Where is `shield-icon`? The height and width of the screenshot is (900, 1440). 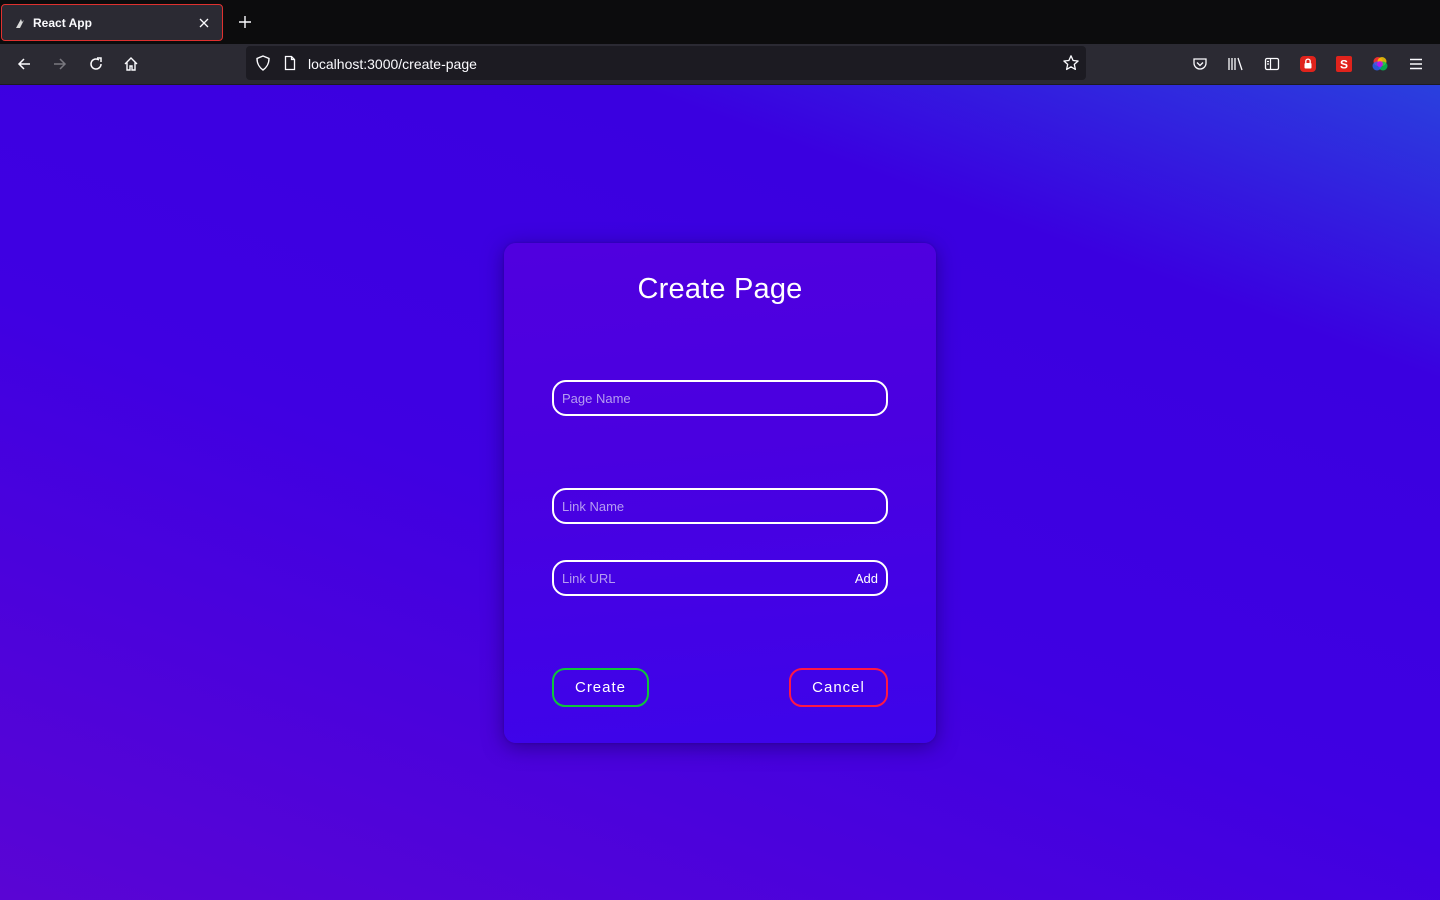
shield-icon is located at coordinates (263, 63).